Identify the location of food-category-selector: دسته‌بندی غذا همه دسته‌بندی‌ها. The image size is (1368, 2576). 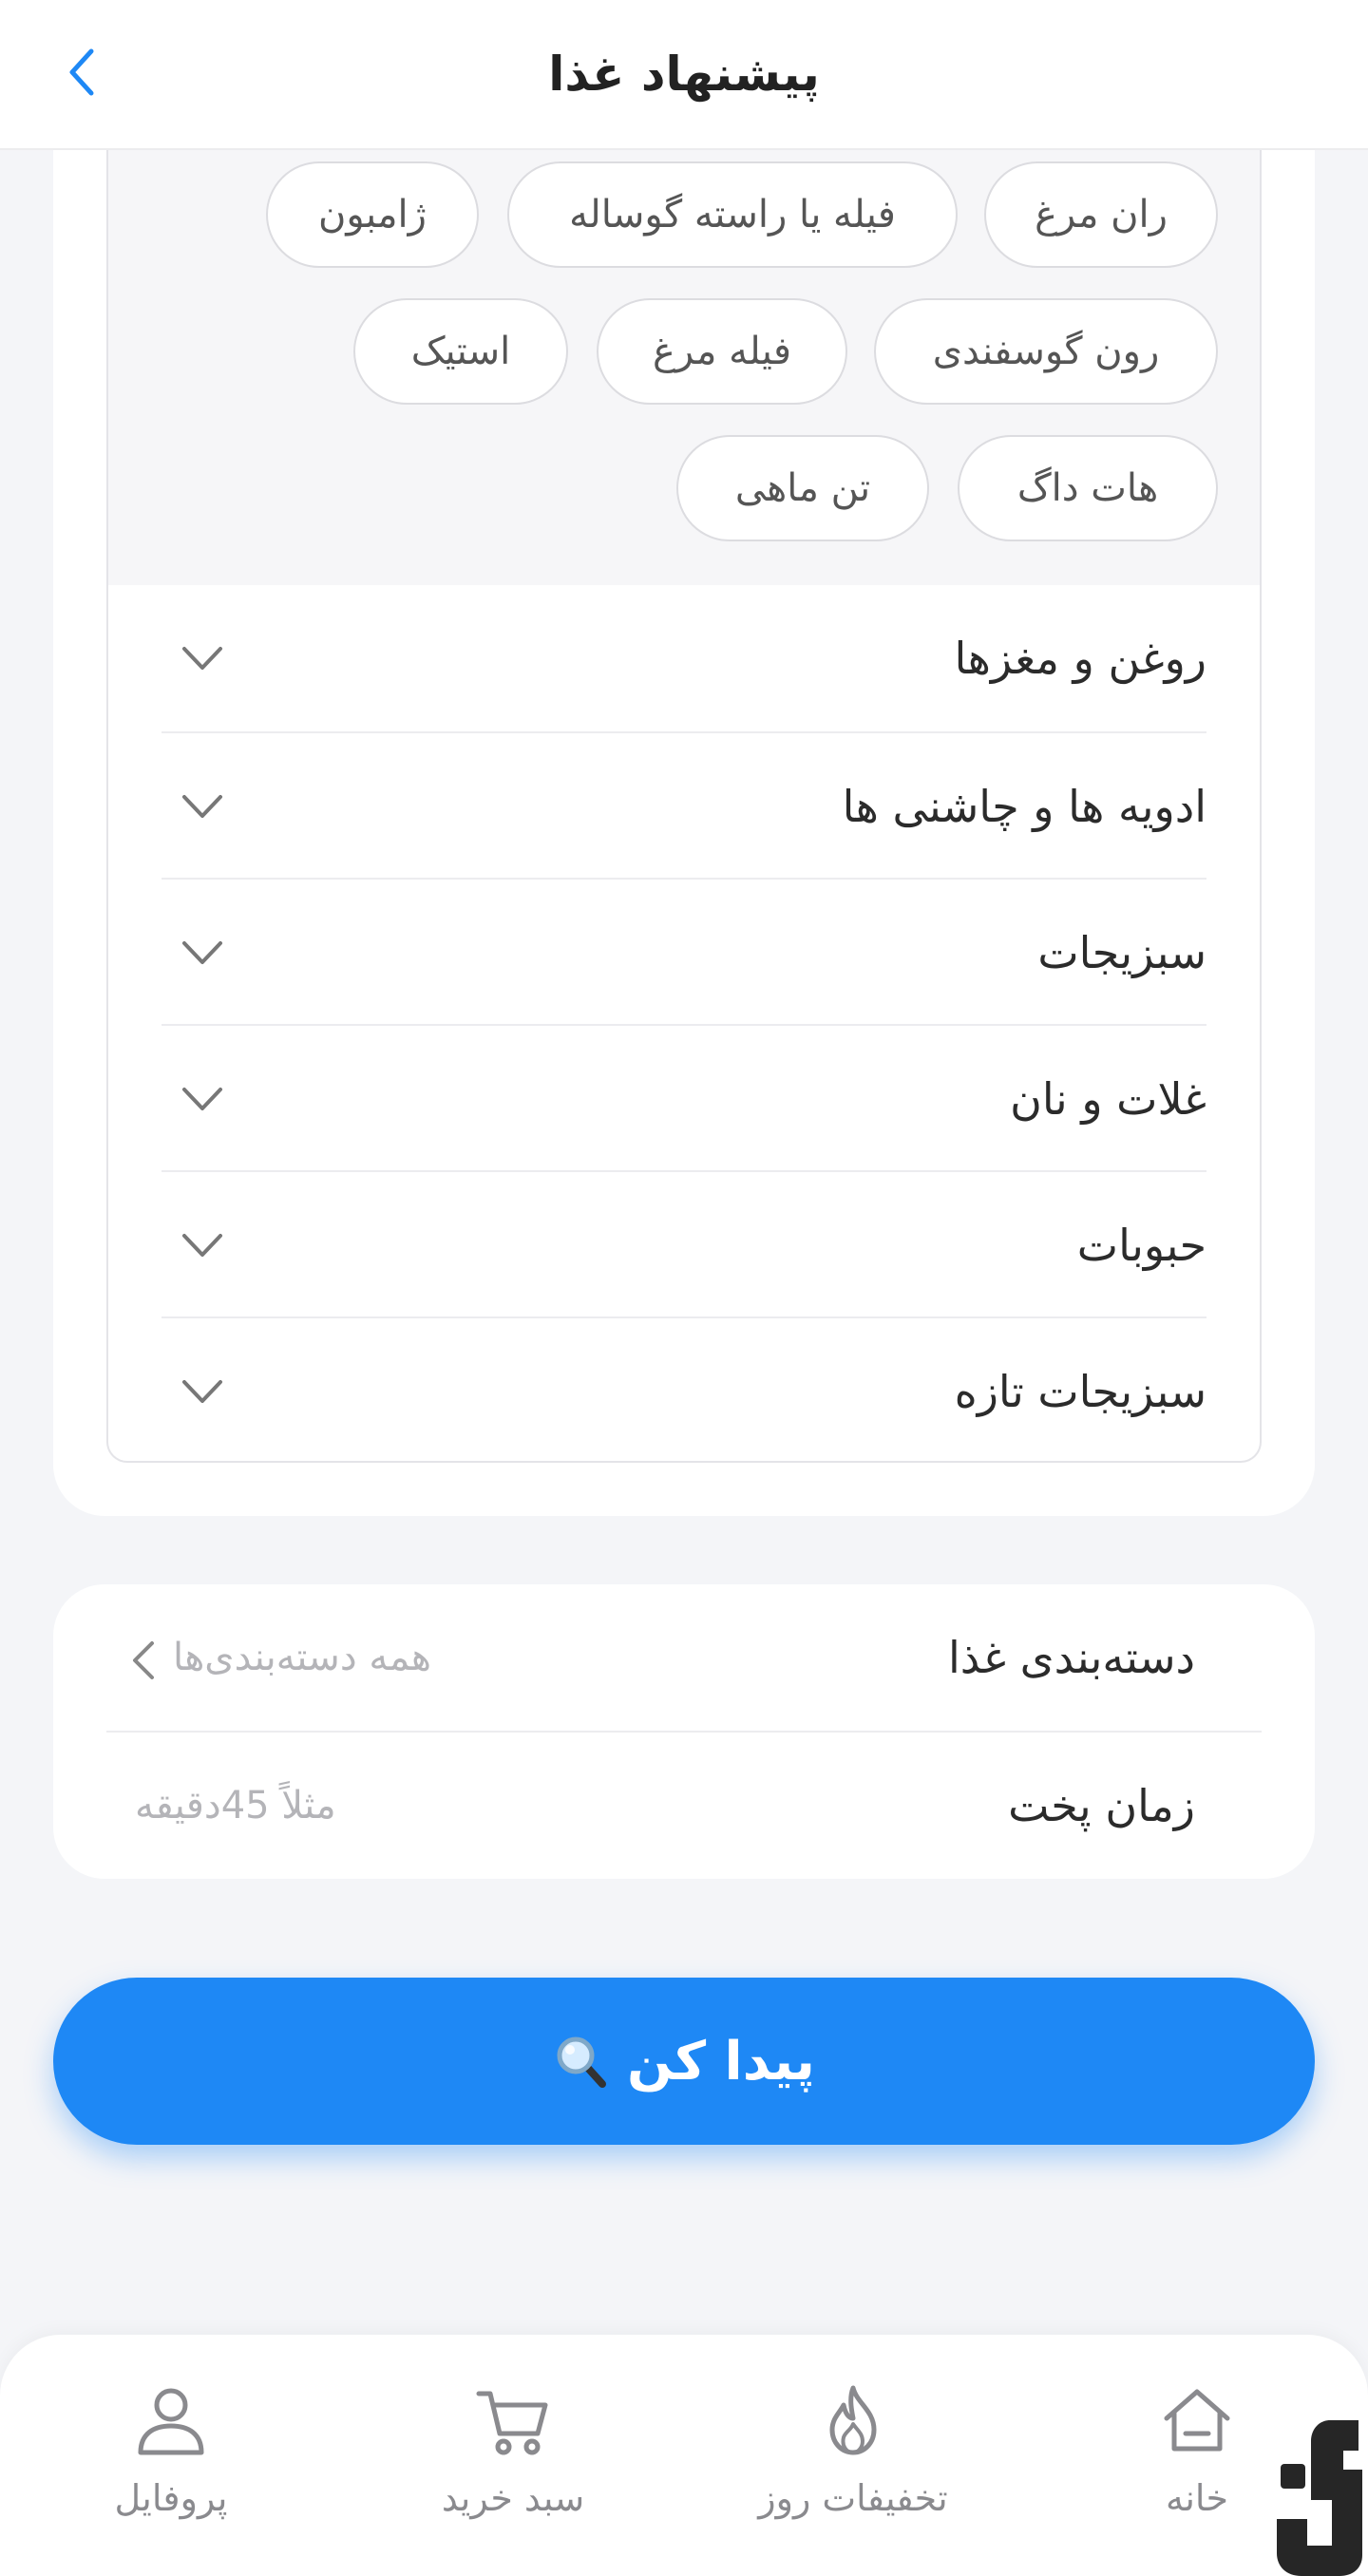
(684, 1658).